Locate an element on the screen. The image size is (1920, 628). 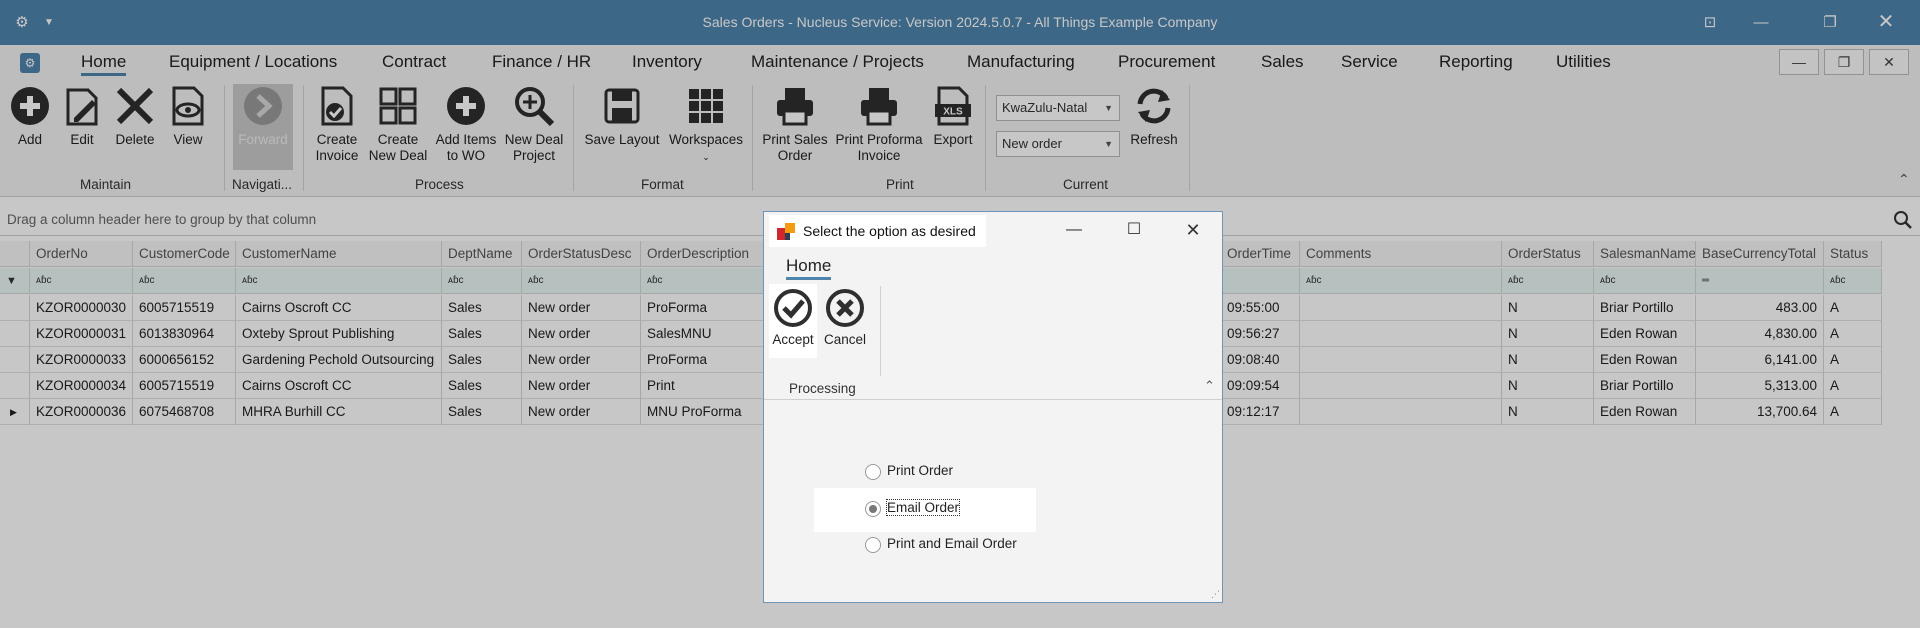
collapse-dialog-ribbon-icon: ⌃ is located at coordinates (1209, 386).